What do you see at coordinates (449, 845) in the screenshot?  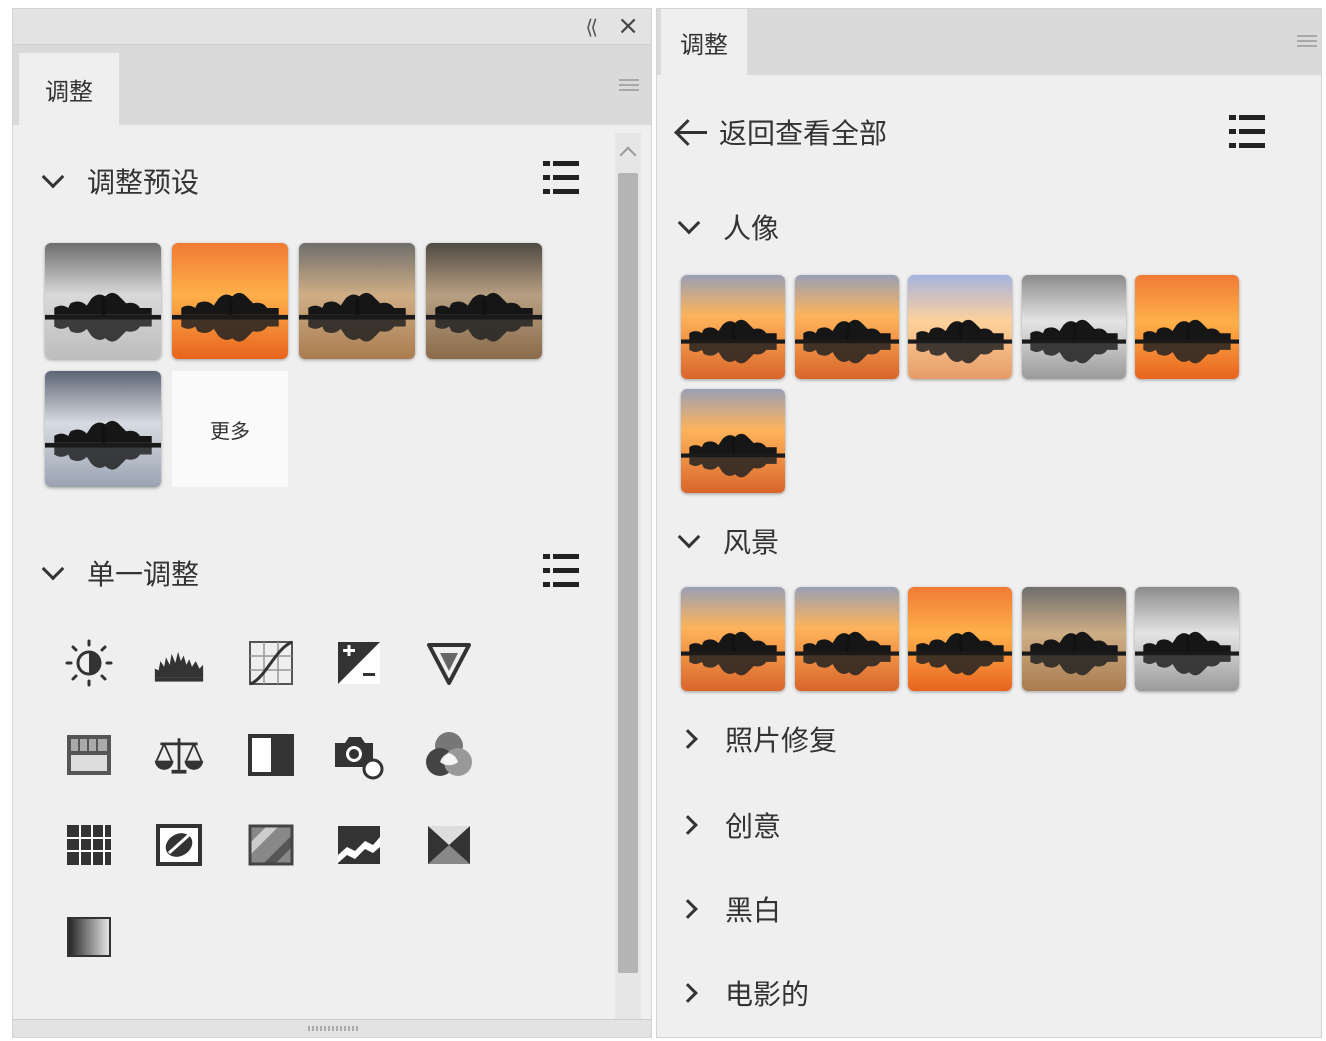 I see `selective-color-icon` at bounding box center [449, 845].